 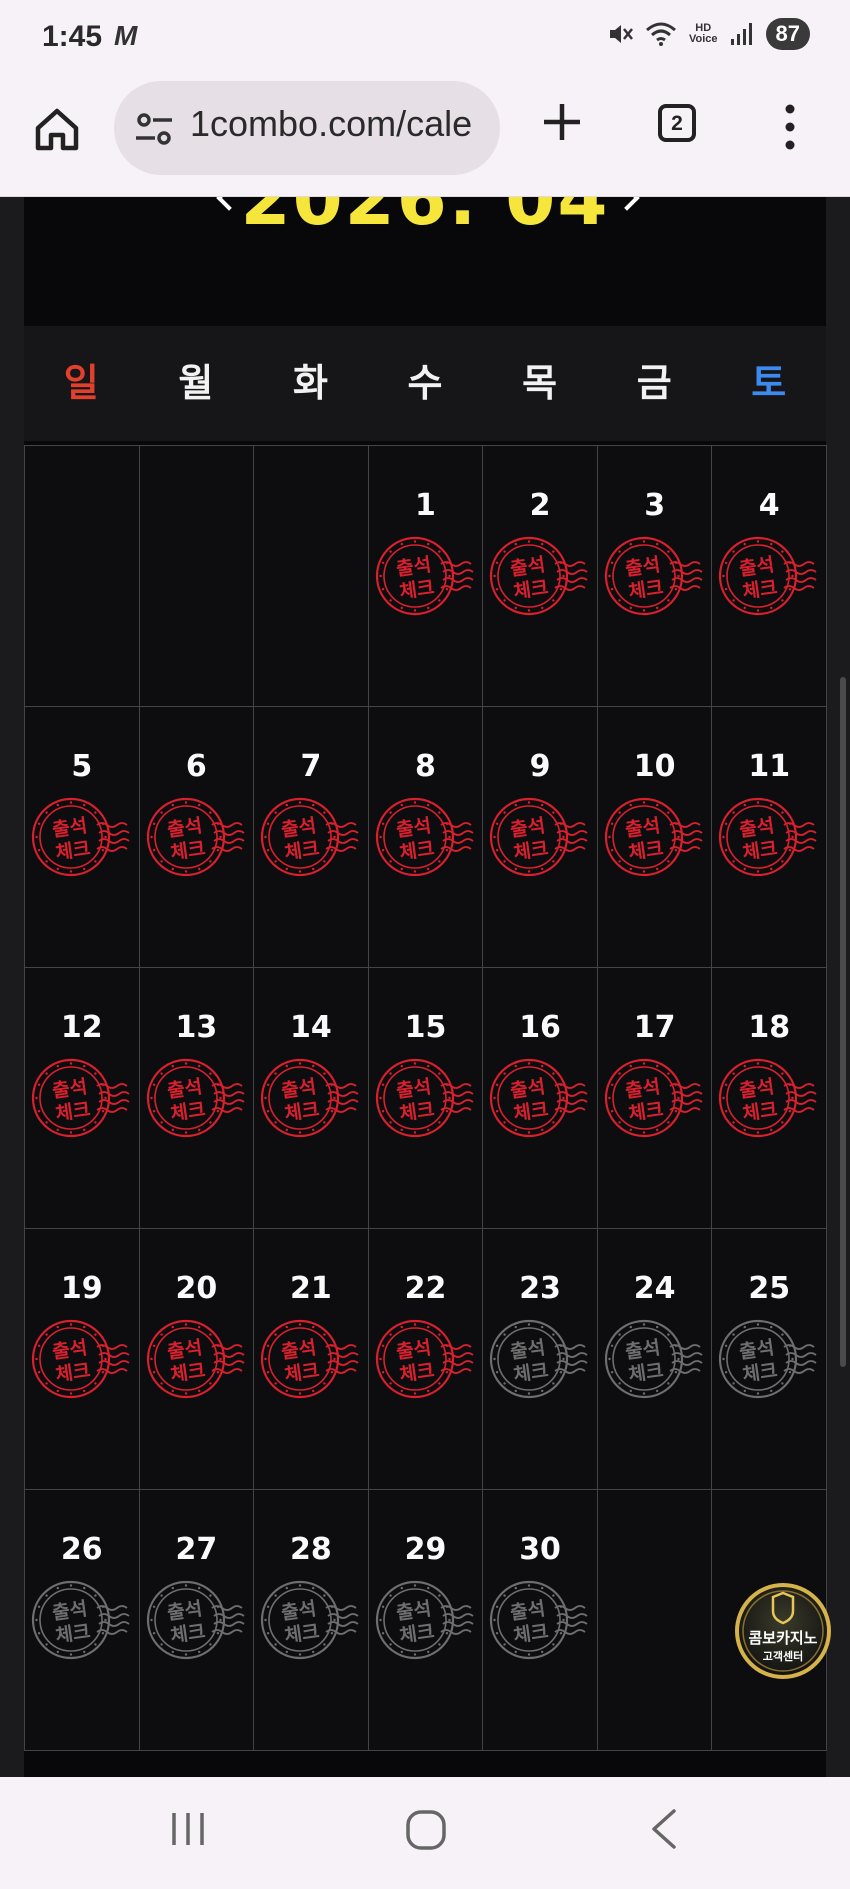 I want to click on calendar-day-cell: 29 출석 체크, so click(x=426, y=1620).